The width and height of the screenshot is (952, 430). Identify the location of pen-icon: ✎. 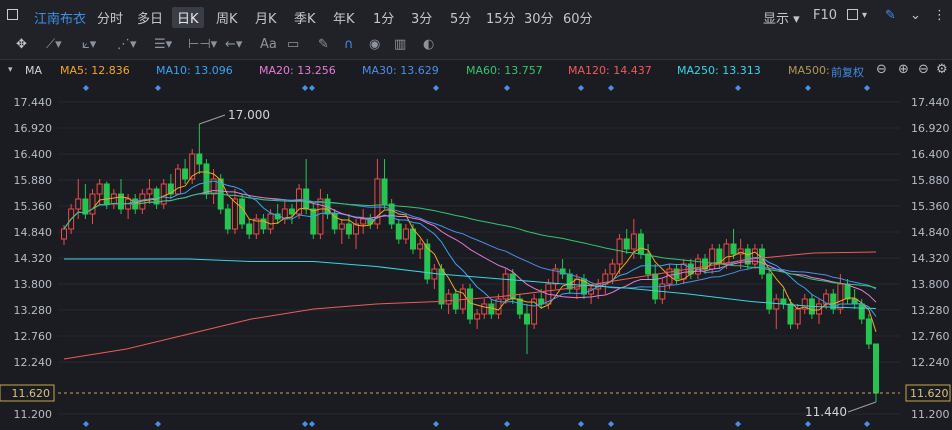
(890, 15).